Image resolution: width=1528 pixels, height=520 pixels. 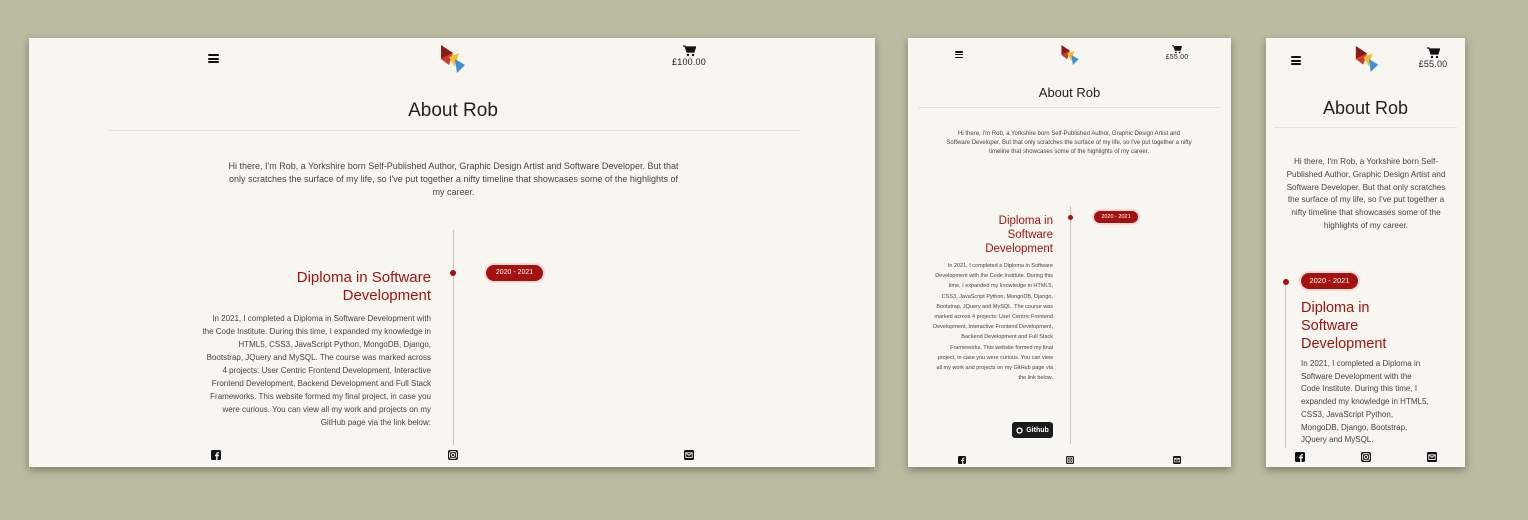 I want to click on cart-link: £100.00, so click(x=689, y=56).